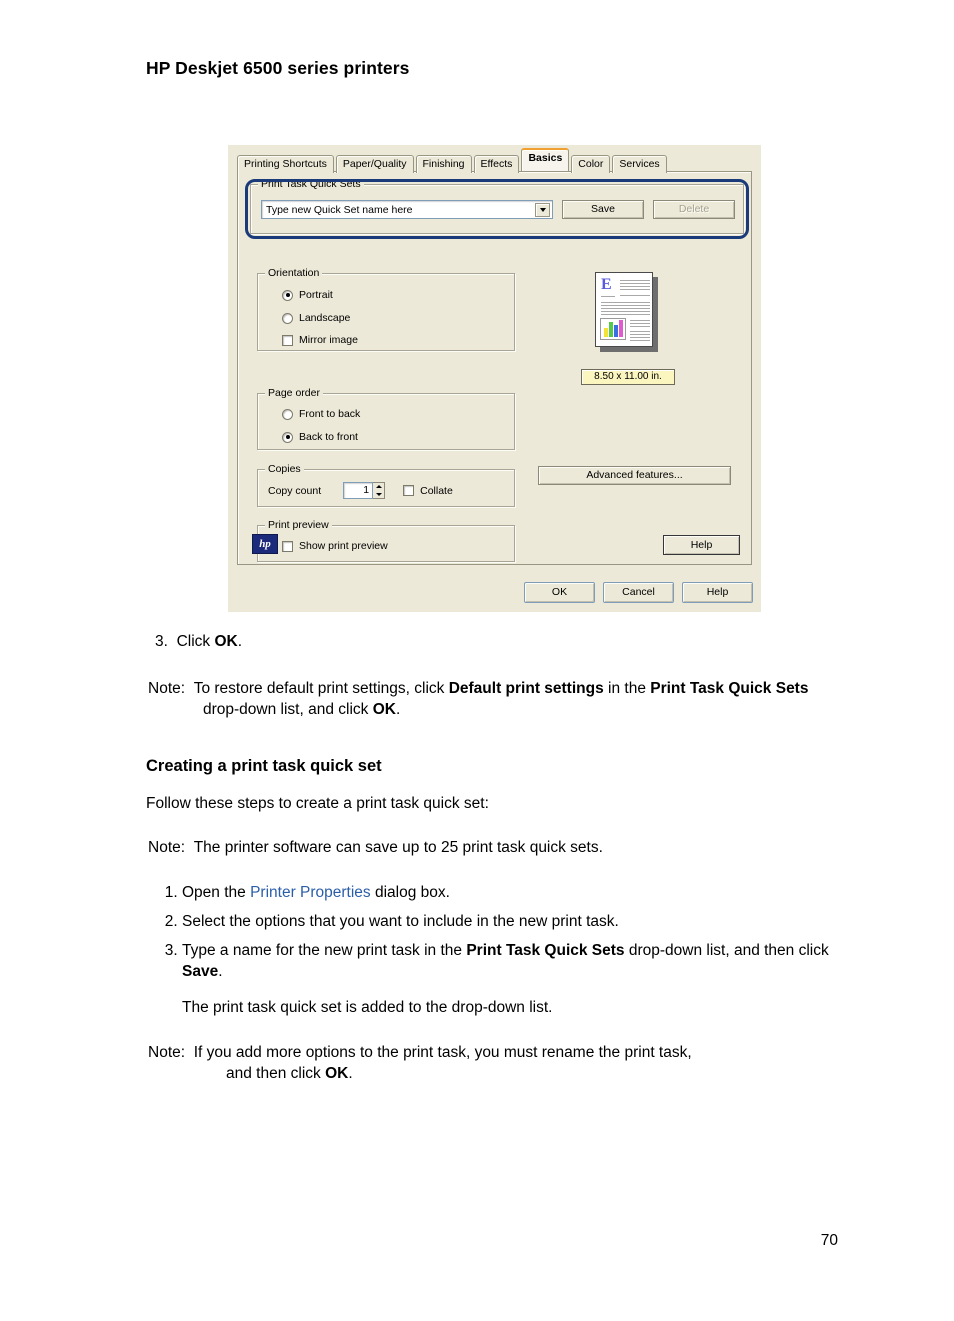  Describe the element at coordinates (161, 641) in the screenshot. I see `step-3-number: 3.` at that location.